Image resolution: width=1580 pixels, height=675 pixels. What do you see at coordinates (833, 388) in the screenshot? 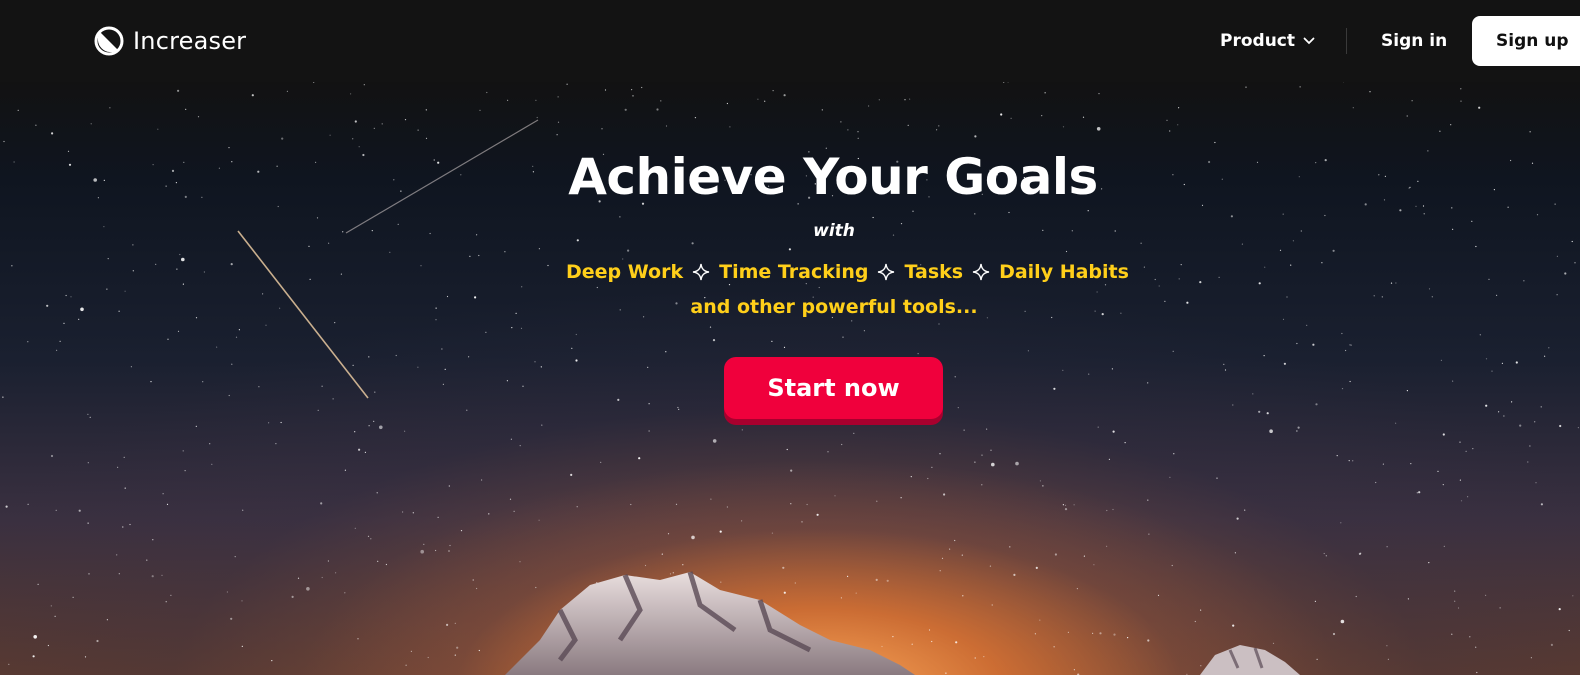
I see `start-now-button: Start now` at bounding box center [833, 388].